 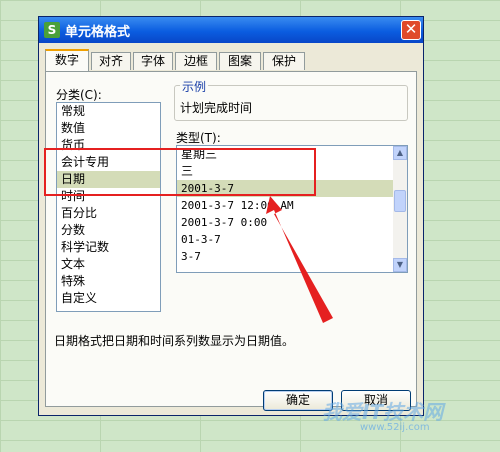 What do you see at coordinates (383, 412) in the screenshot?
I see `watermark-logo: 我爱IT技术网` at bounding box center [383, 412].